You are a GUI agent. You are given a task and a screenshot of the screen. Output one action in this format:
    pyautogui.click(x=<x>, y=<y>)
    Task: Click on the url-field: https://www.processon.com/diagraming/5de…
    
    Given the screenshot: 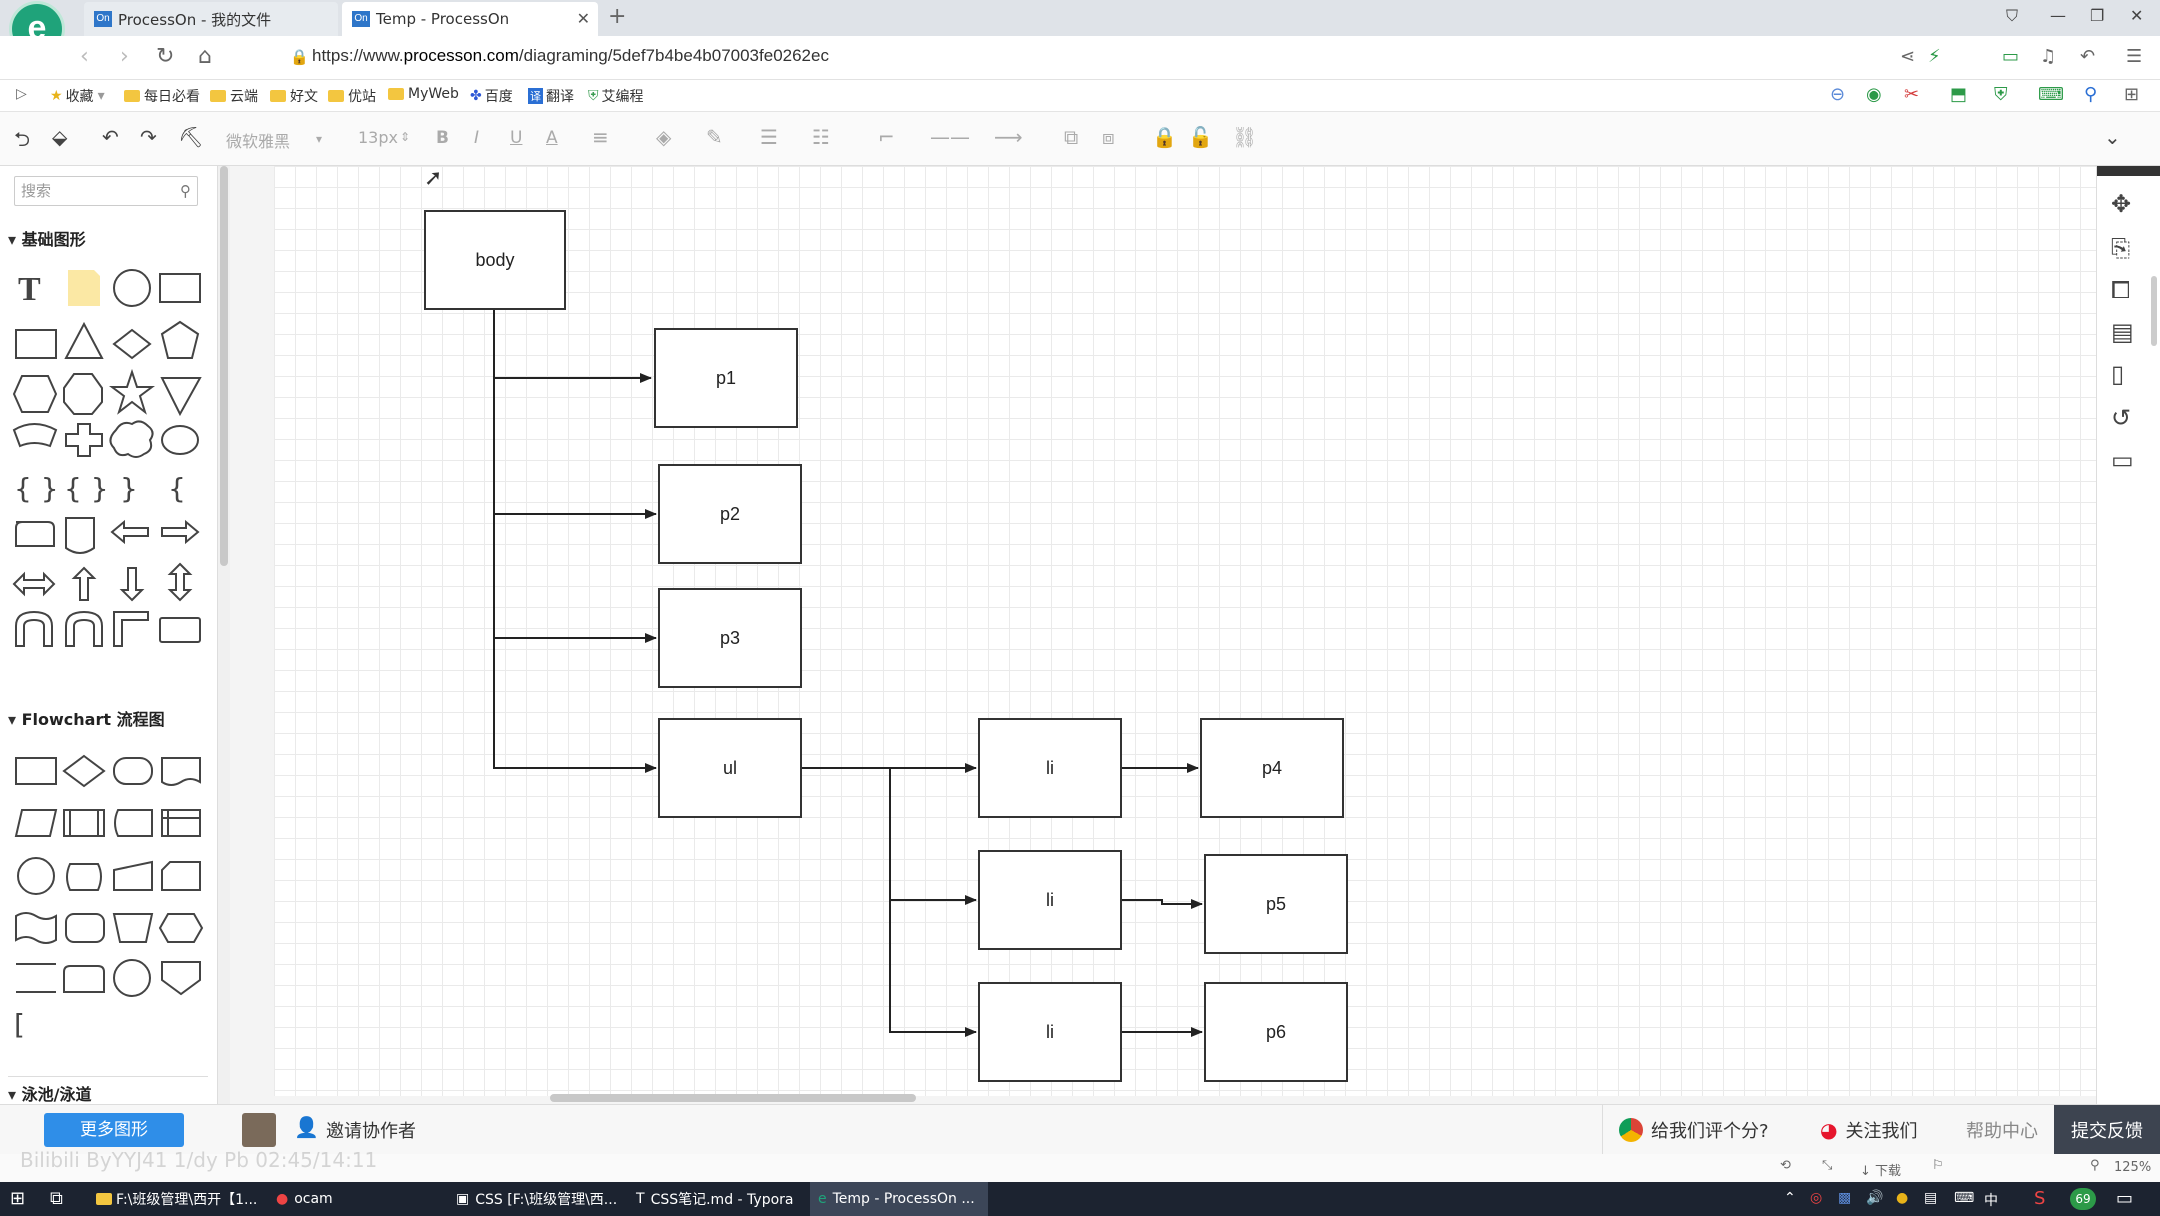 What is the action you would take?
    pyautogui.click(x=570, y=56)
    